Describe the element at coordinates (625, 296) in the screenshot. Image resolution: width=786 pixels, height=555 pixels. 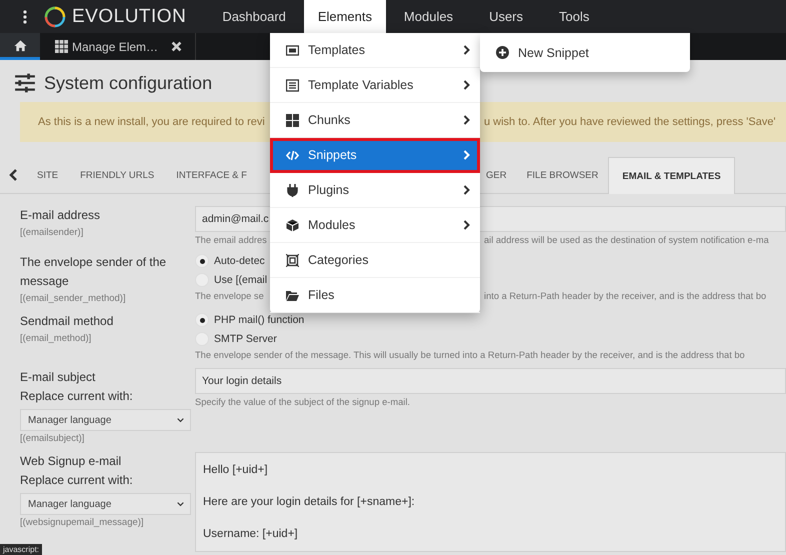
I see `help-text: into a Return-Path header by the receiver, and is the address that bo` at that location.